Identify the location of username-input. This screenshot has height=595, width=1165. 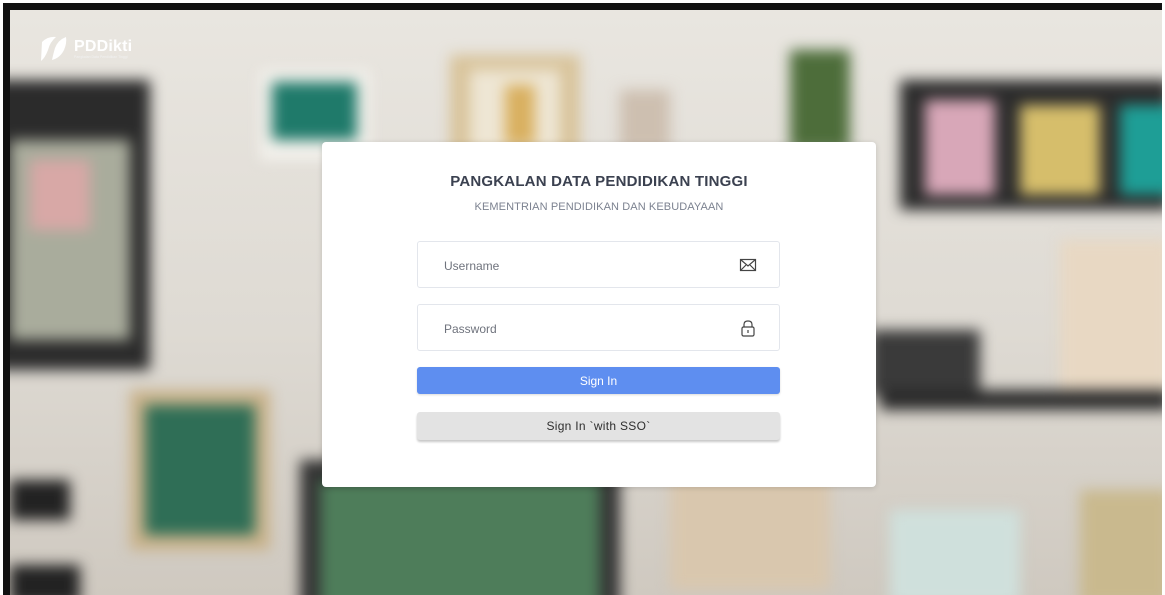
(579, 265).